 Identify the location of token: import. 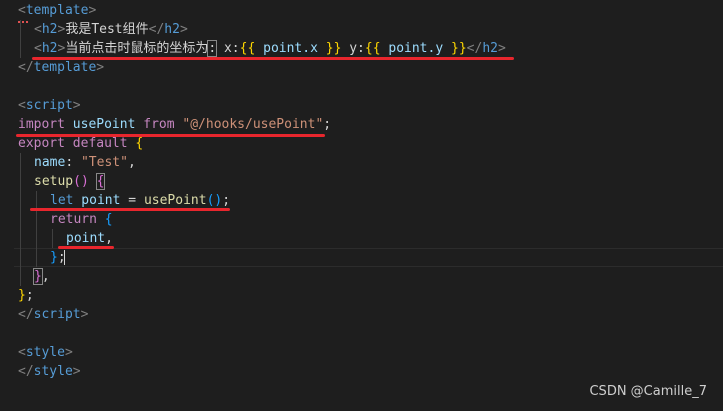
(41, 124).